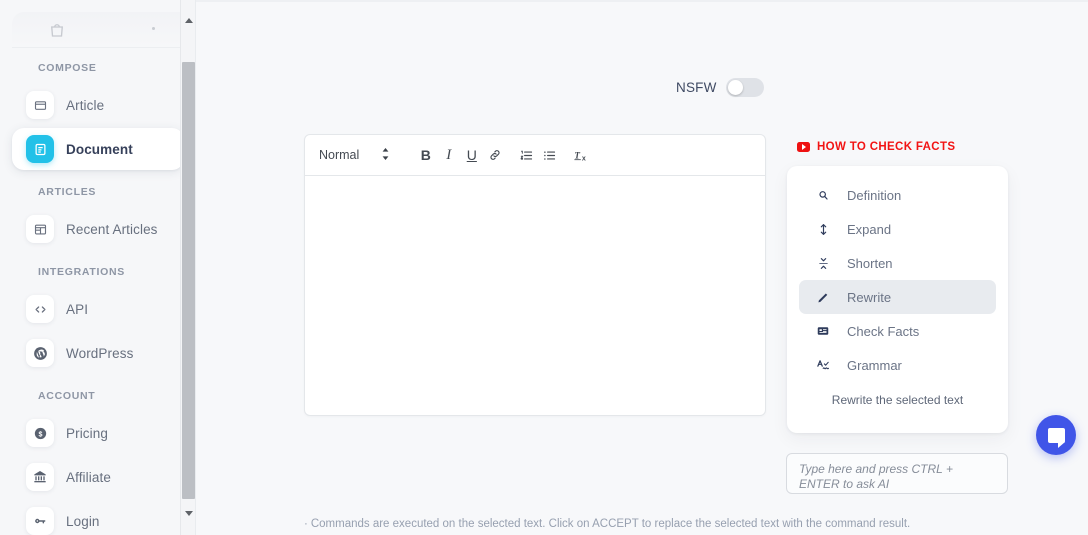 The image size is (1088, 535). What do you see at coordinates (471, 155) in the screenshot?
I see `underline-button: U` at bounding box center [471, 155].